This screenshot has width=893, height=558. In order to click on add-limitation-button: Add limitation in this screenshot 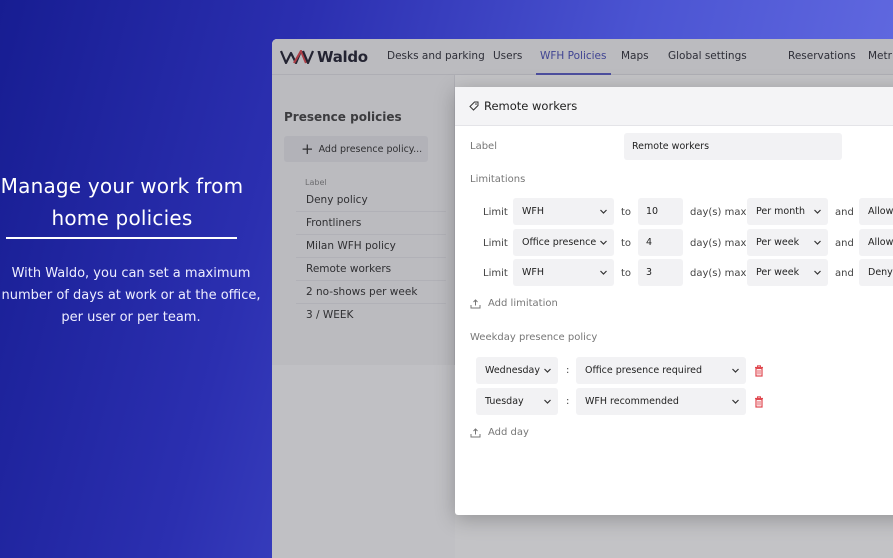, I will do `click(514, 303)`.